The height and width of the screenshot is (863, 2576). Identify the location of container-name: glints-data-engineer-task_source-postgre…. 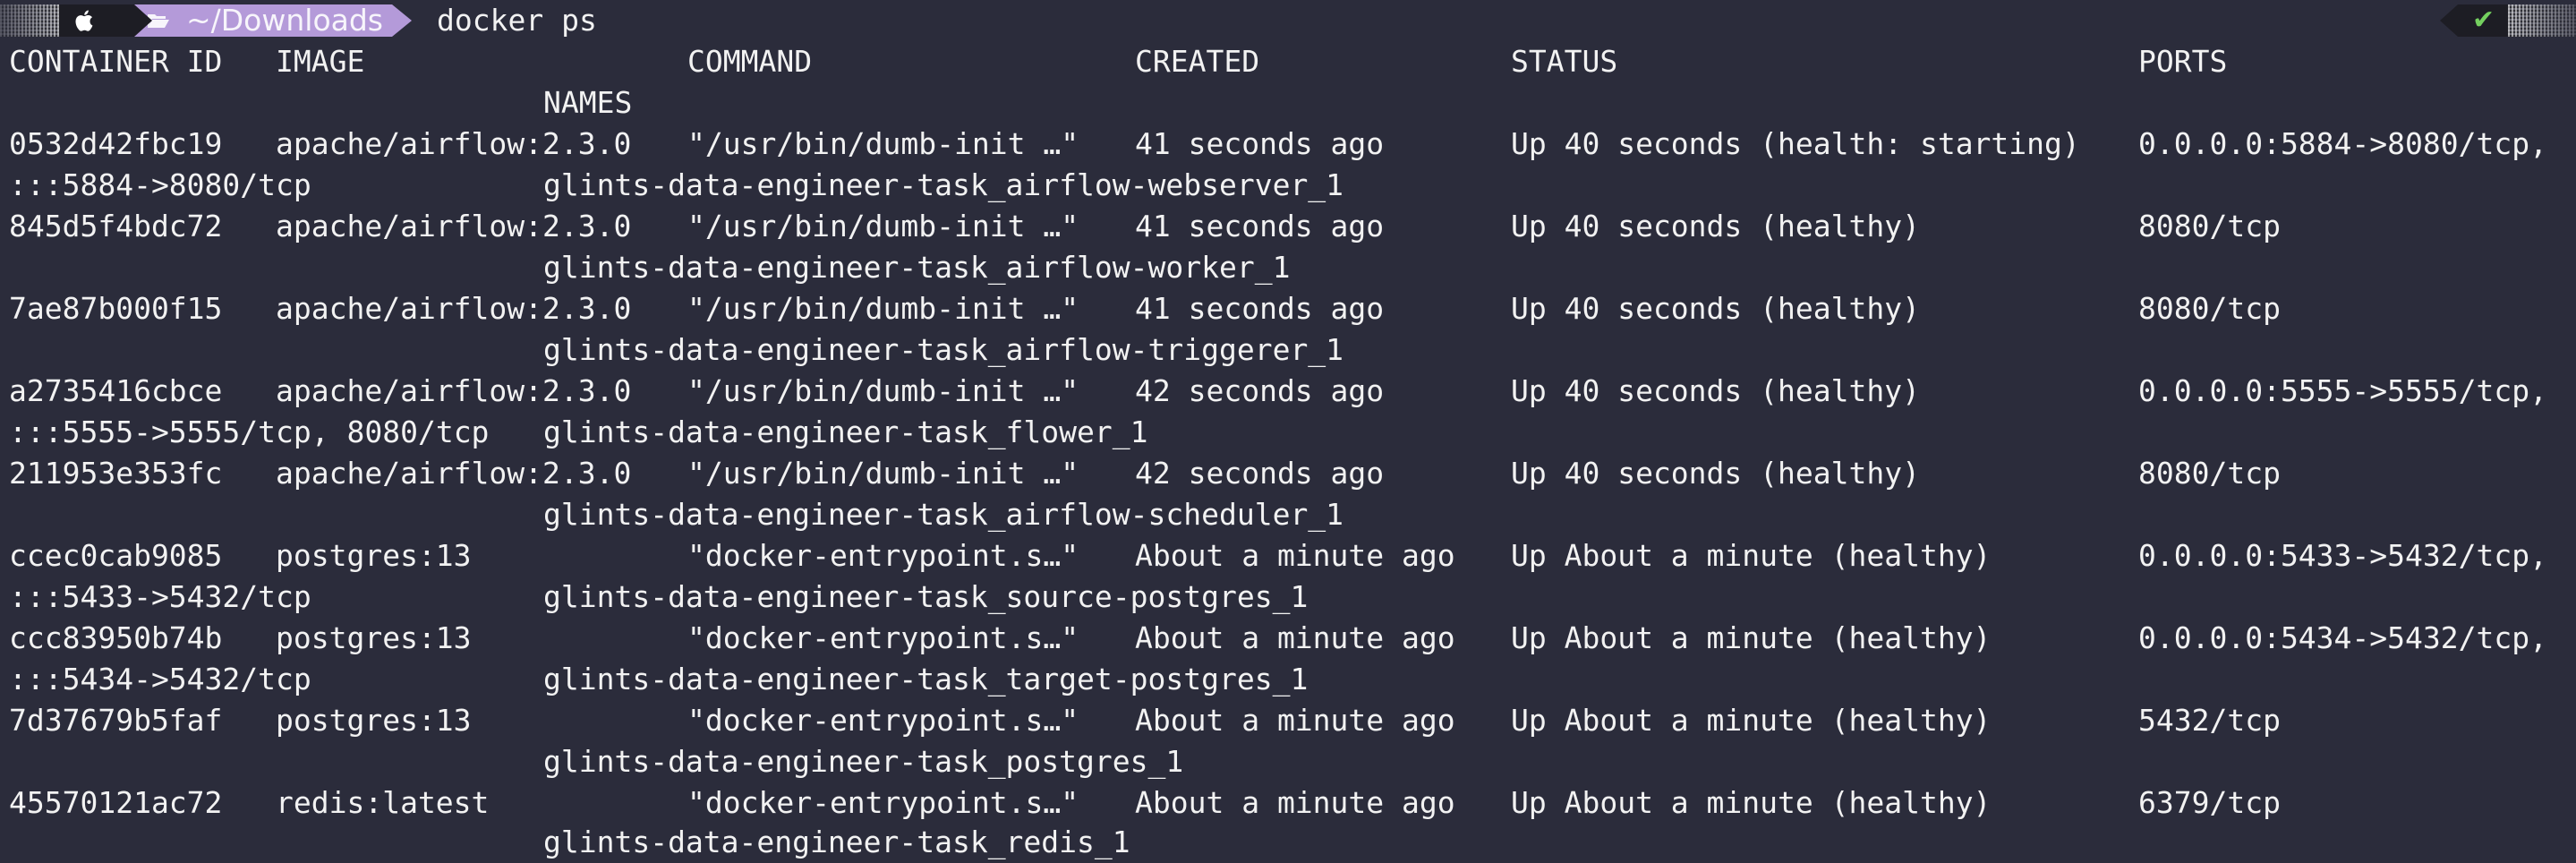
(926, 596).